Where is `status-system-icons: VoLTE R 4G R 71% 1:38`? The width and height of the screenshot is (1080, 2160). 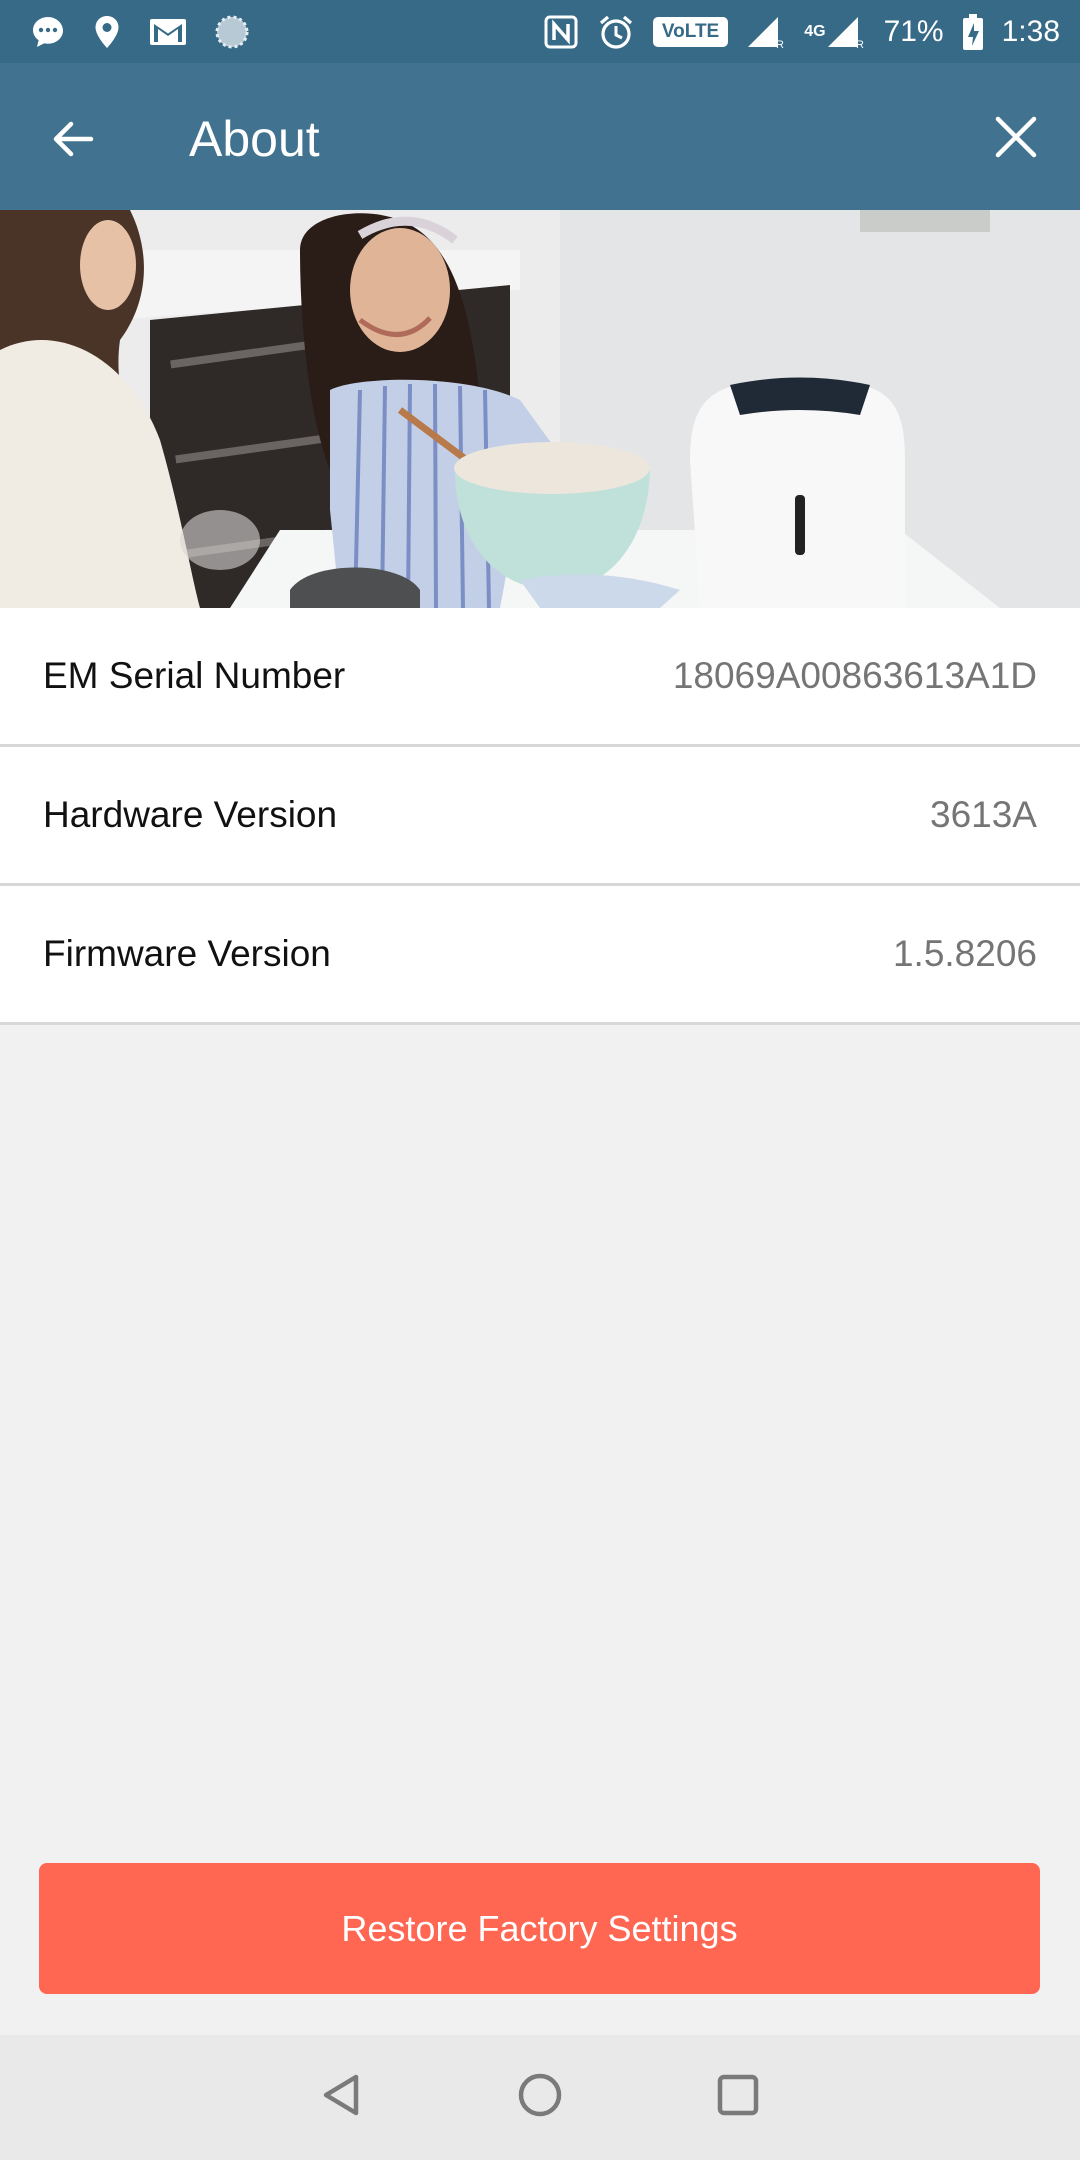 status-system-icons: VoLTE R 4G R 71% 1:38 is located at coordinates (801, 31).